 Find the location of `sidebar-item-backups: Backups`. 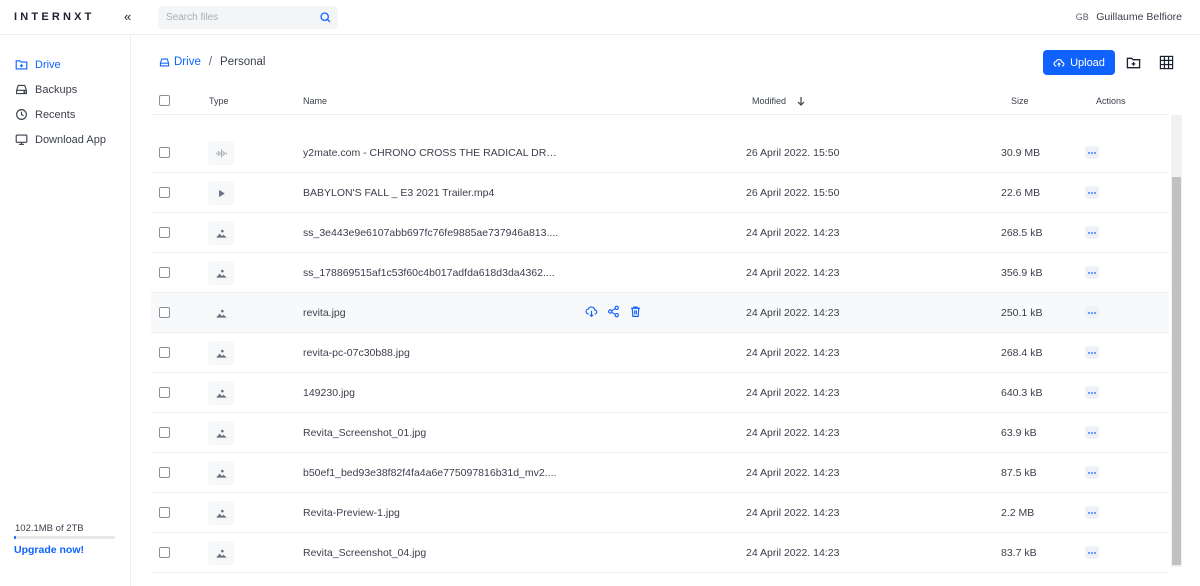

sidebar-item-backups: Backups is located at coordinates (46, 89).